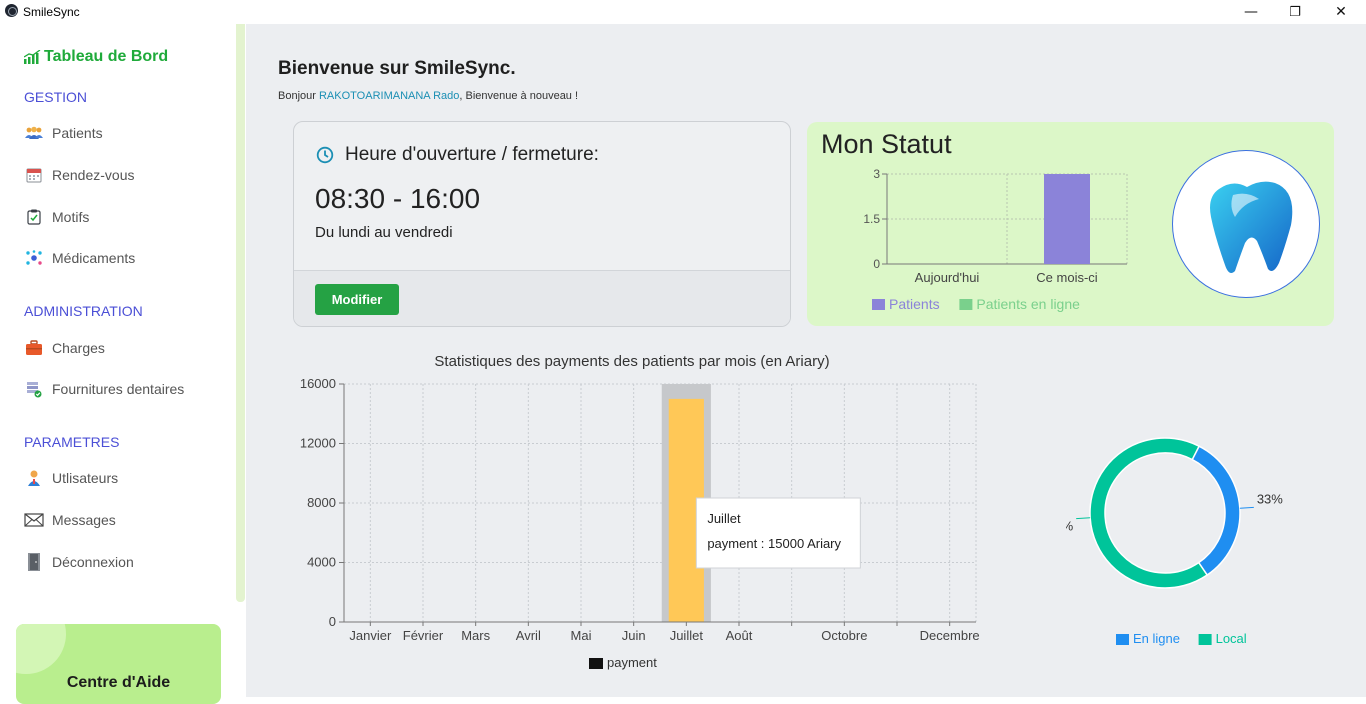 This screenshot has width=1366, height=704. I want to click on section-gestion: GESTION, so click(56, 97).